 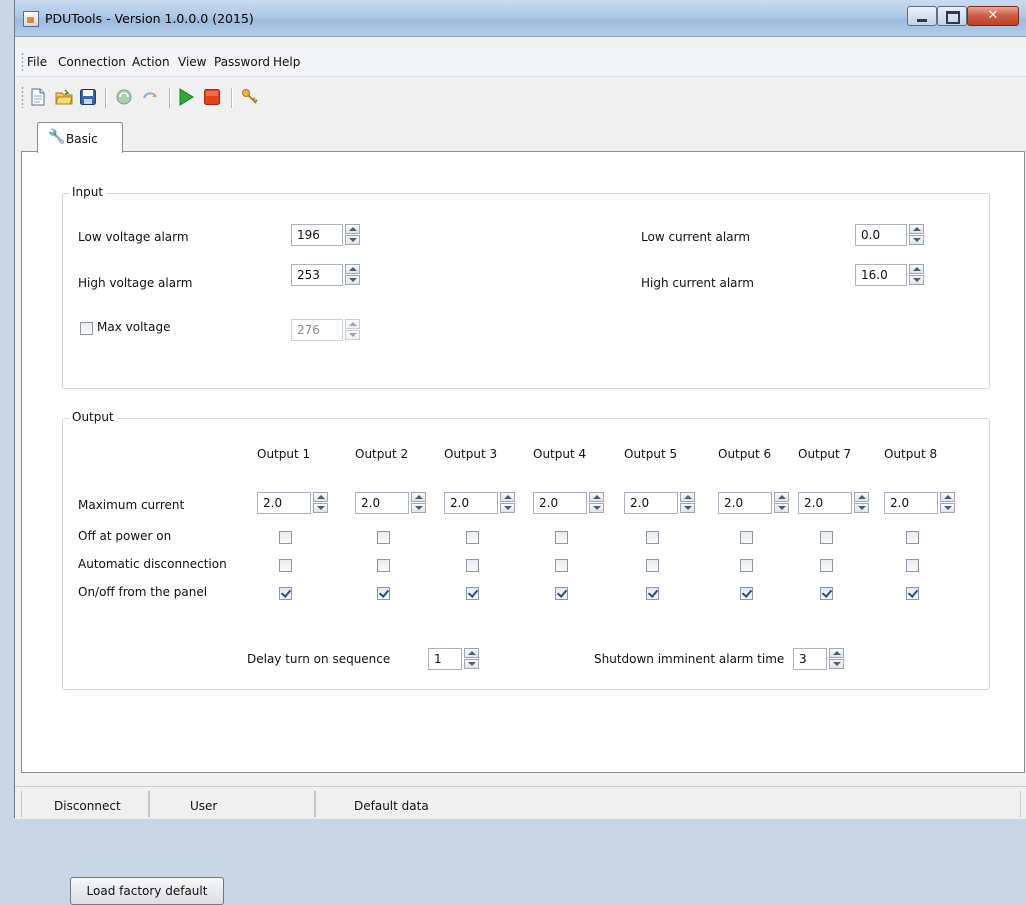 What do you see at coordinates (80, 137) in the screenshot?
I see `tab-basic: 🔧 Basic` at bounding box center [80, 137].